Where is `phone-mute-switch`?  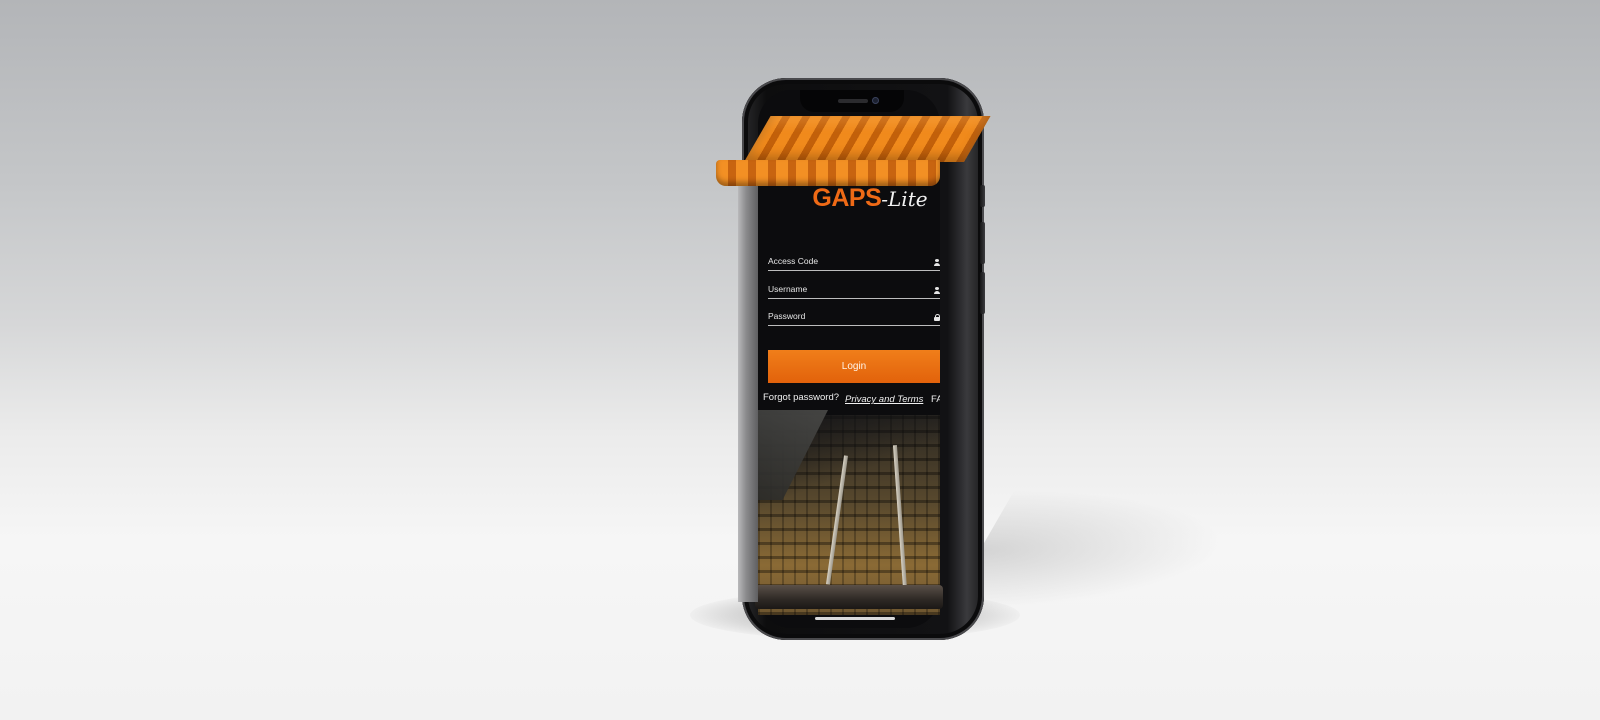
phone-mute-switch is located at coordinates (982, 196).